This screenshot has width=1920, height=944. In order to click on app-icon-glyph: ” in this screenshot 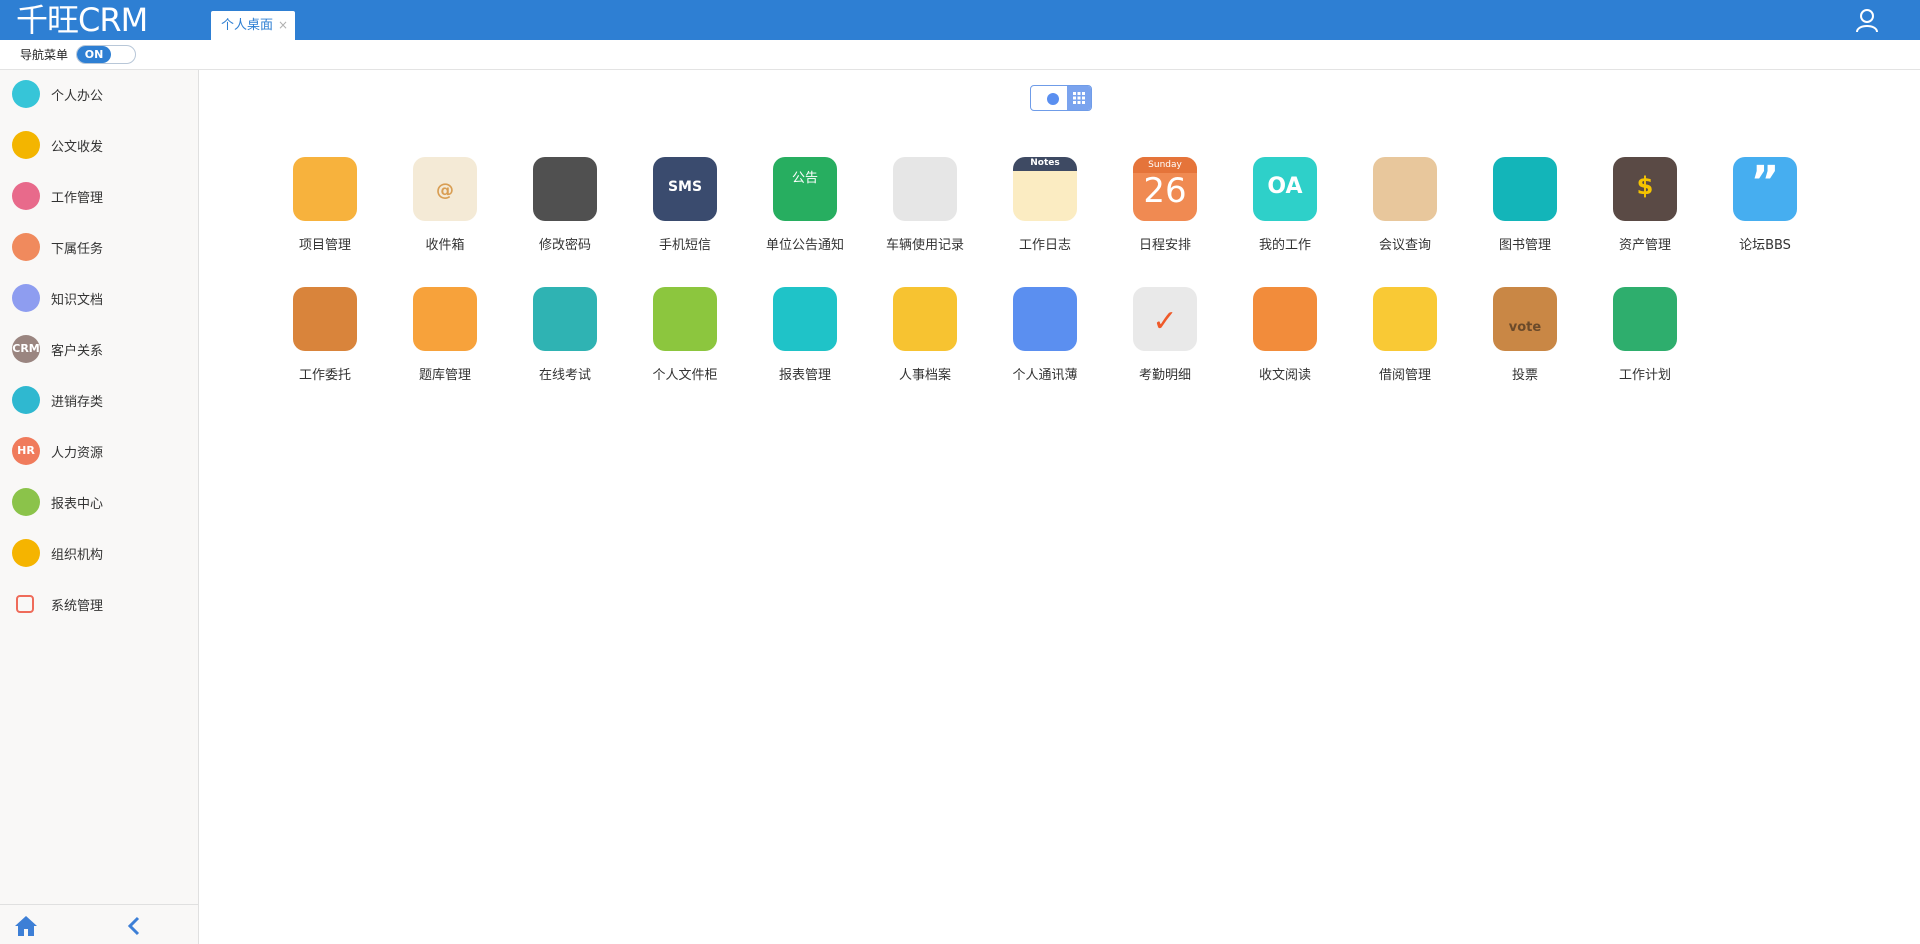, I will do `click(1765, 182)`.